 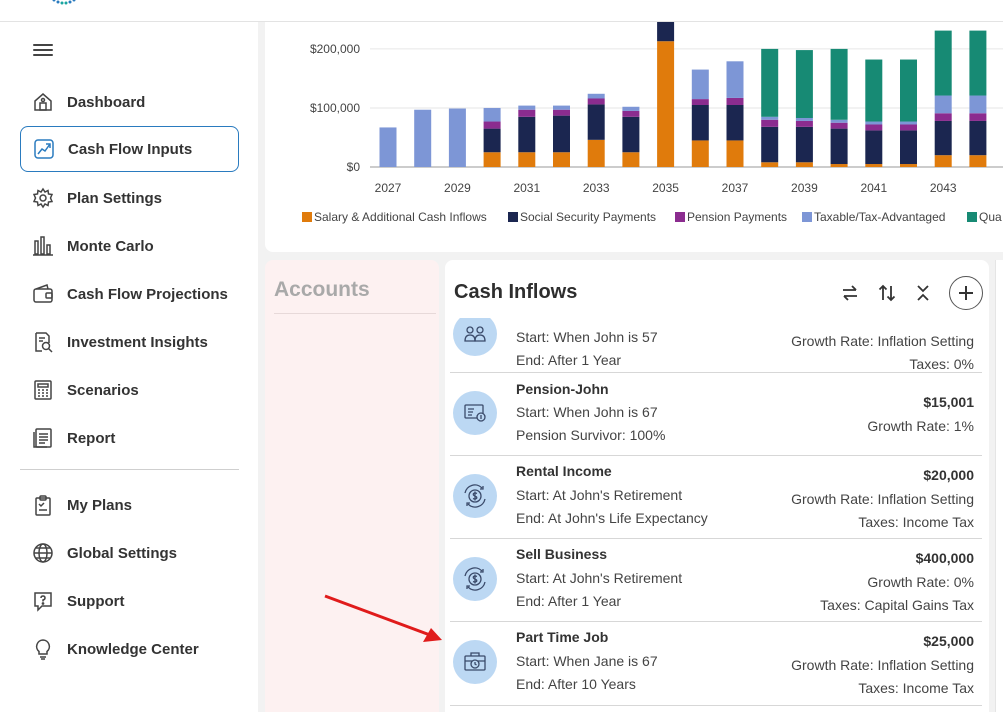 What do you see at coordinates (599, 495) in the screenshot?
I see `inflow-start: Start: At John's Retirement` at bounding box center [599, 495].